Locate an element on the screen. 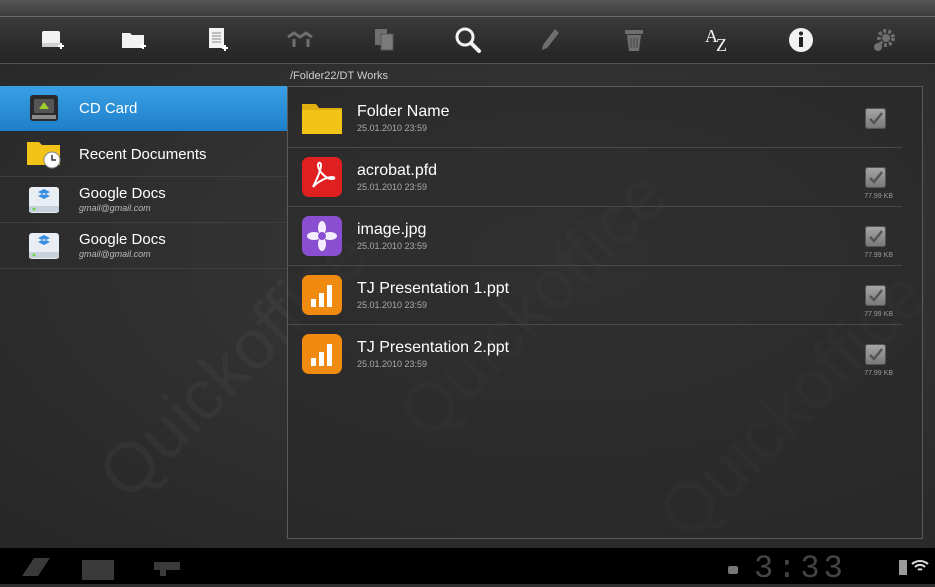 The width and height of the screenshot is (935, 587). recent-folder-icon is located at coordinates (44, 155).